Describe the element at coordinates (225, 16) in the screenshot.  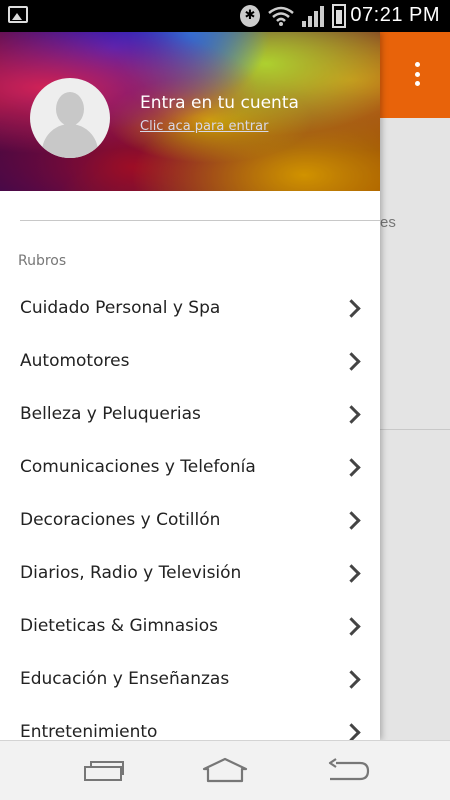
I see `status-bar: ✱ 07:21 PM` at that location.